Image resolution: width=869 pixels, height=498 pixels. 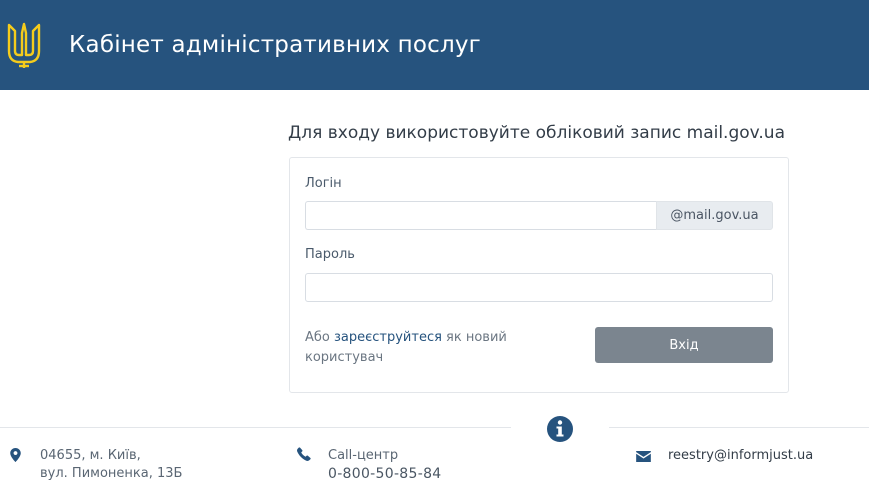 I want to click on address-line2: вул. Пимоненка, 13Б, so click(x=111, y=473).